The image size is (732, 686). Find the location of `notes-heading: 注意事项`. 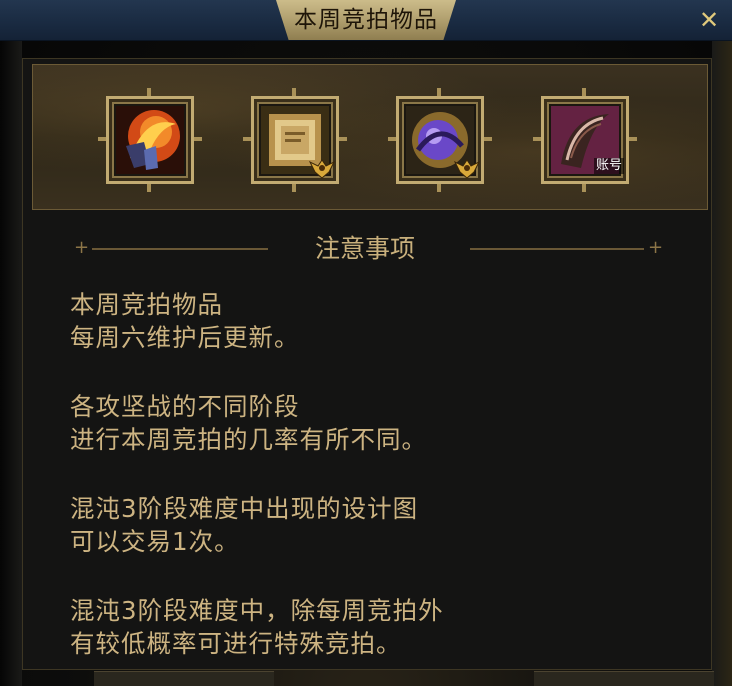

notes-heading: 注意事项 is located at coordinates (364, 248).